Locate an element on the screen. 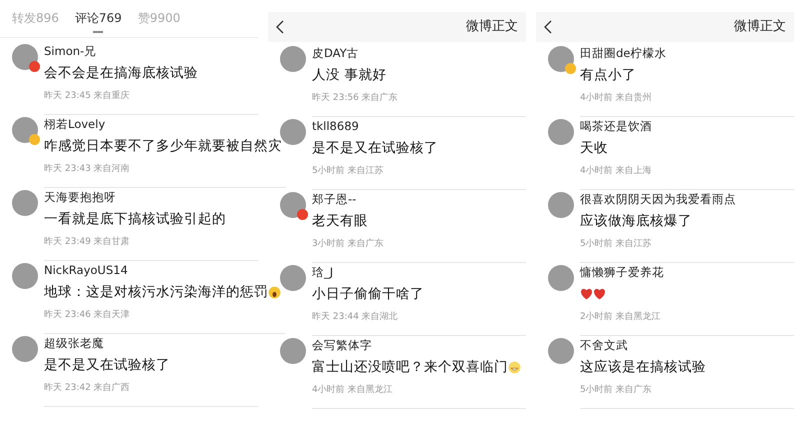 The width and height of the screenshot is (800, 425). comment-meta: 昨天 23:42 来自广西 is located at coordinates (87, 388).